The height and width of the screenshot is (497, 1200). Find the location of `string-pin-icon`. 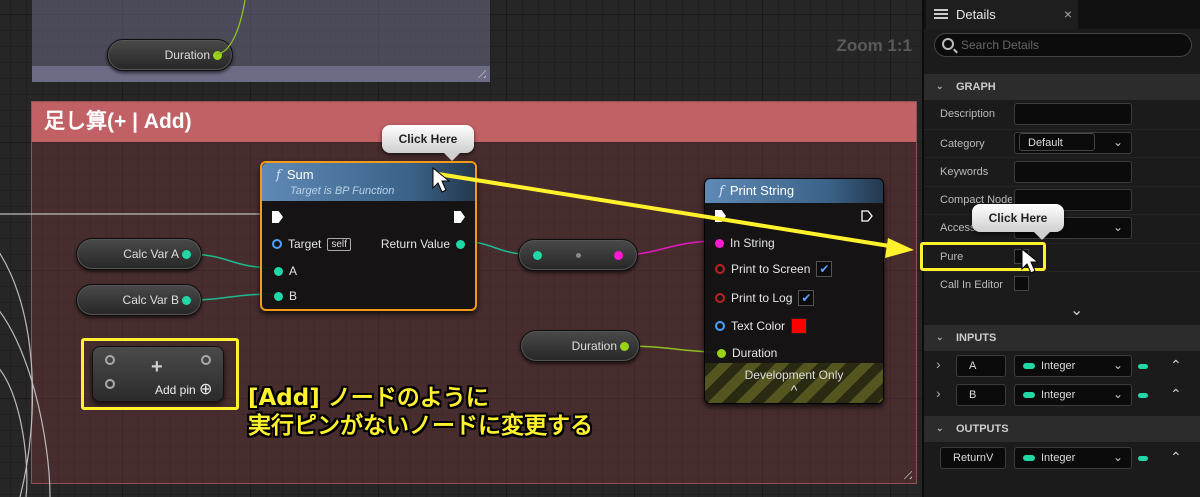

string-pin-icon is located at coordinates (719, 243).